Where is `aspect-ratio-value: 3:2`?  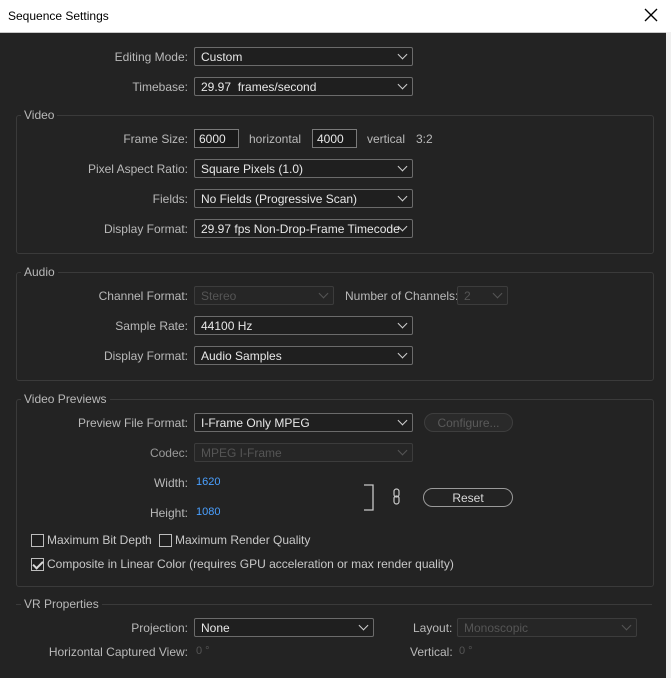
aspect-ratio-value: 3:2 is located at coordinates (424, 139).